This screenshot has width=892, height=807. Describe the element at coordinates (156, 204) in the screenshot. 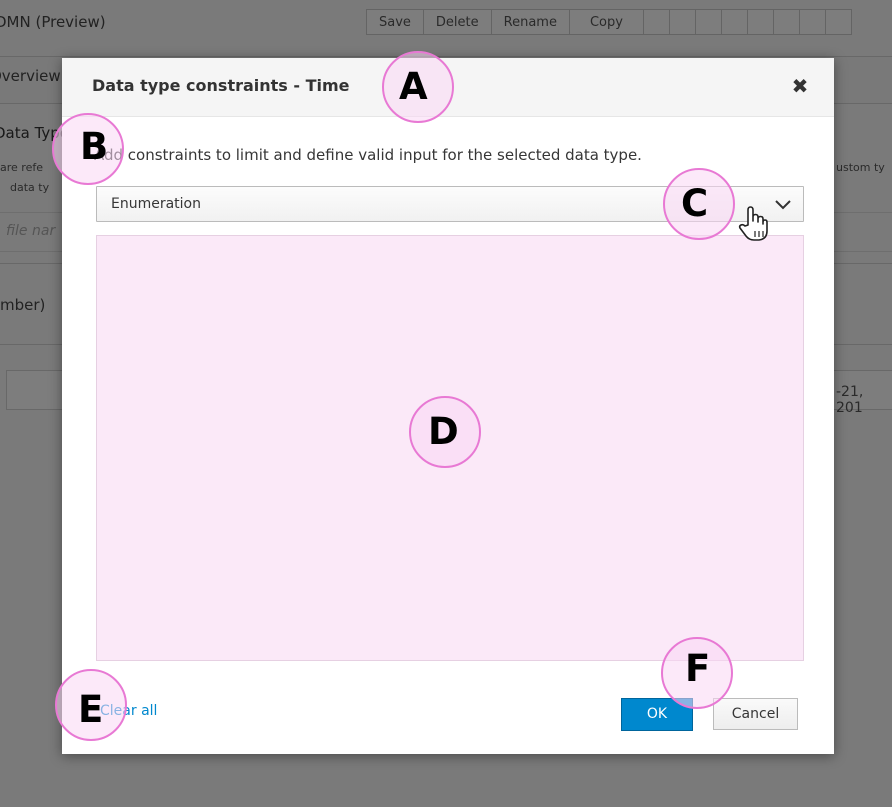

I see `select-value: Enumeration` at that location.